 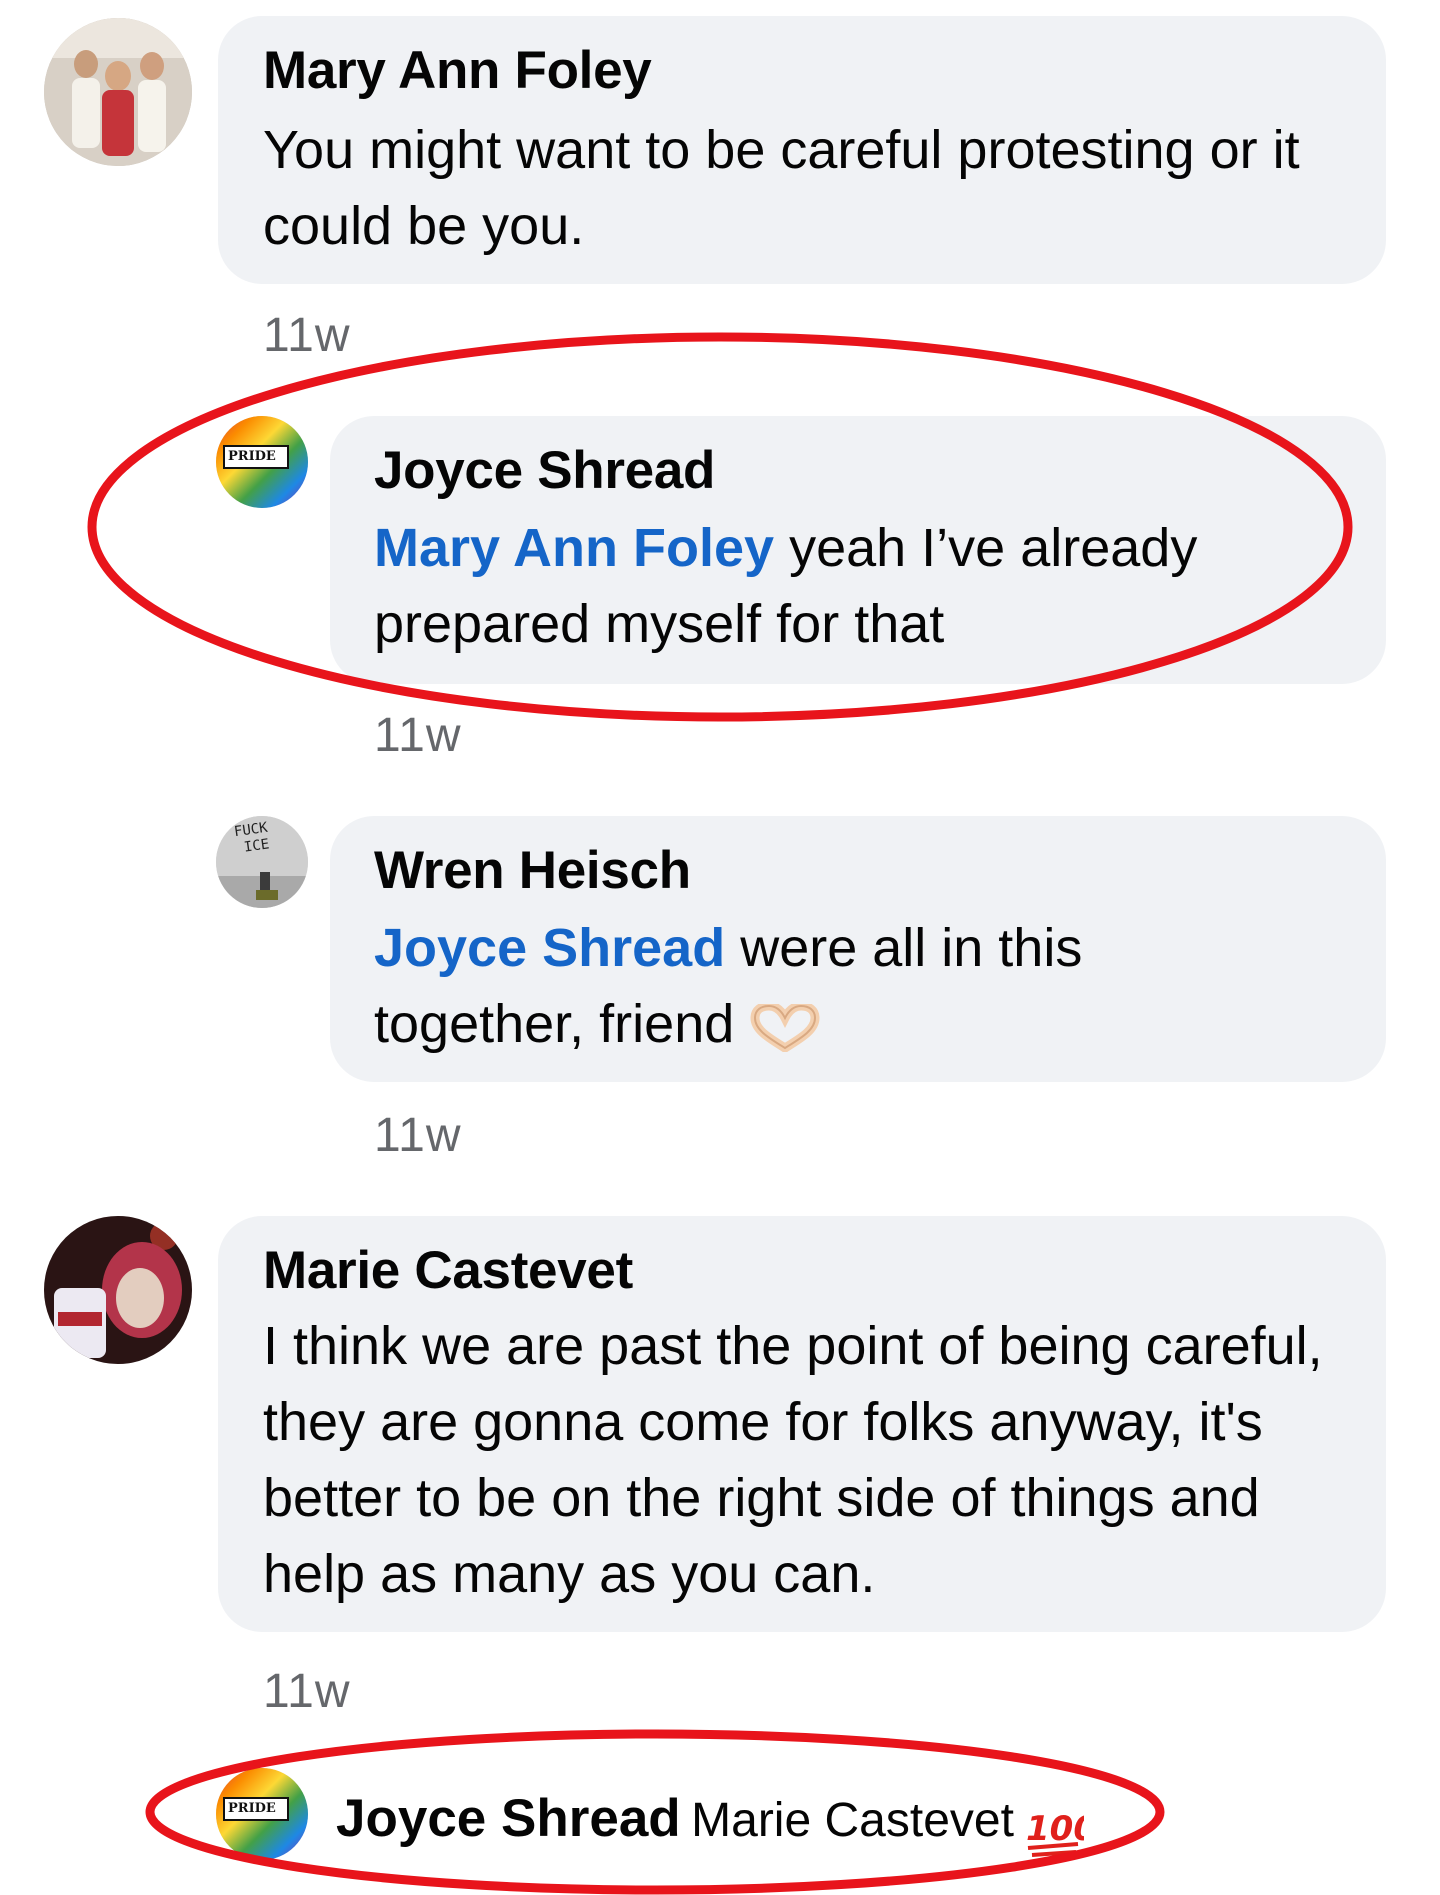 I want to click on avatar-mary-ann-foley, so click(x=118, y=92).